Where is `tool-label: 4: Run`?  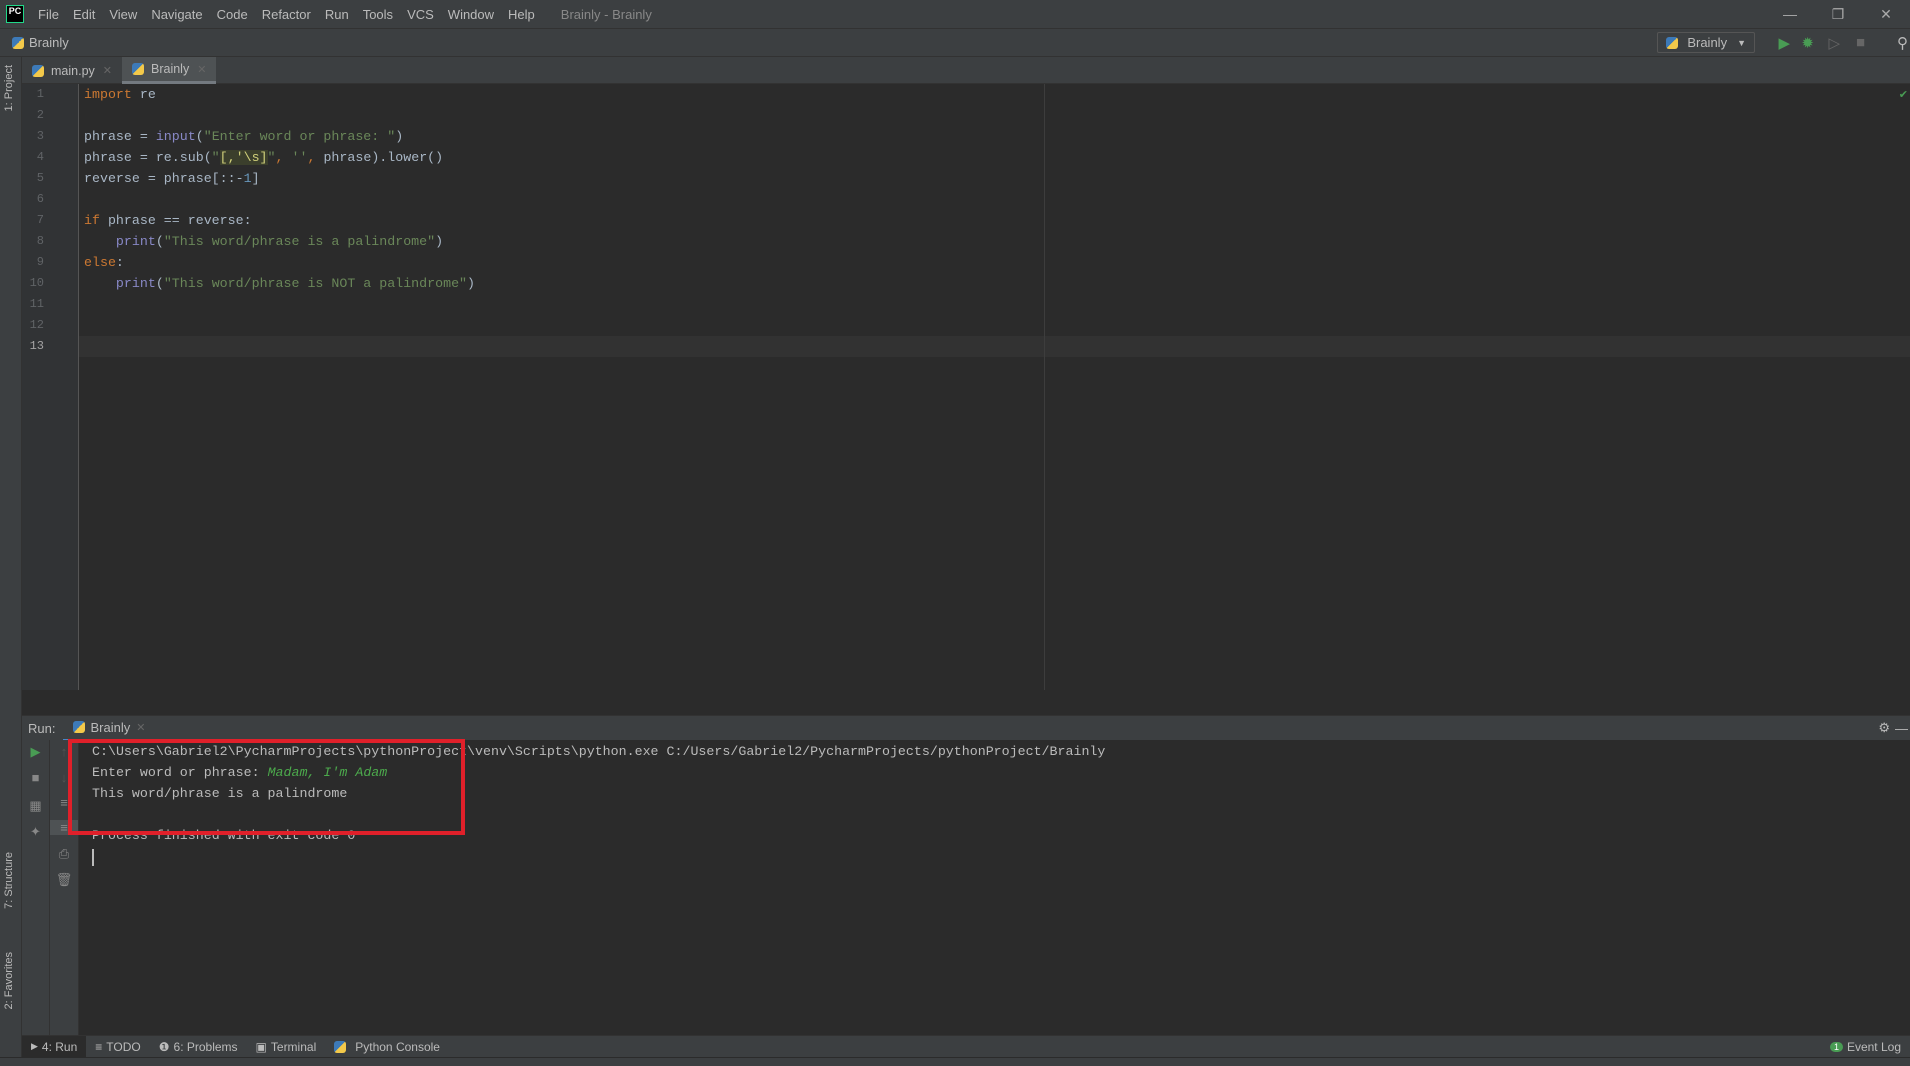 tool-label: 4: Run is located at coordinates (59, 1046).